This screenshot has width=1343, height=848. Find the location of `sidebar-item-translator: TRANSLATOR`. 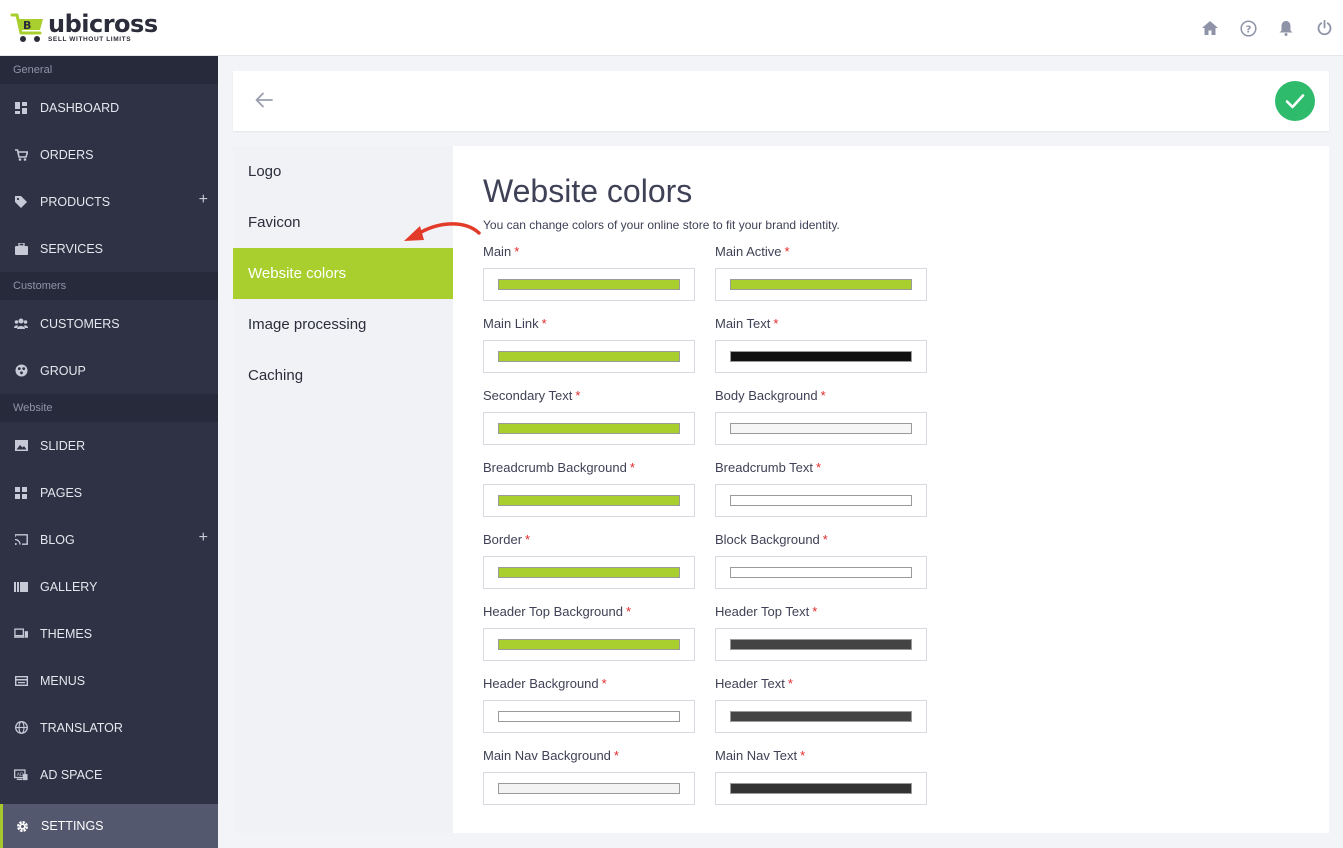

sidebar-item-translator: TRANSLATOR is located at coordinates (109, 727).